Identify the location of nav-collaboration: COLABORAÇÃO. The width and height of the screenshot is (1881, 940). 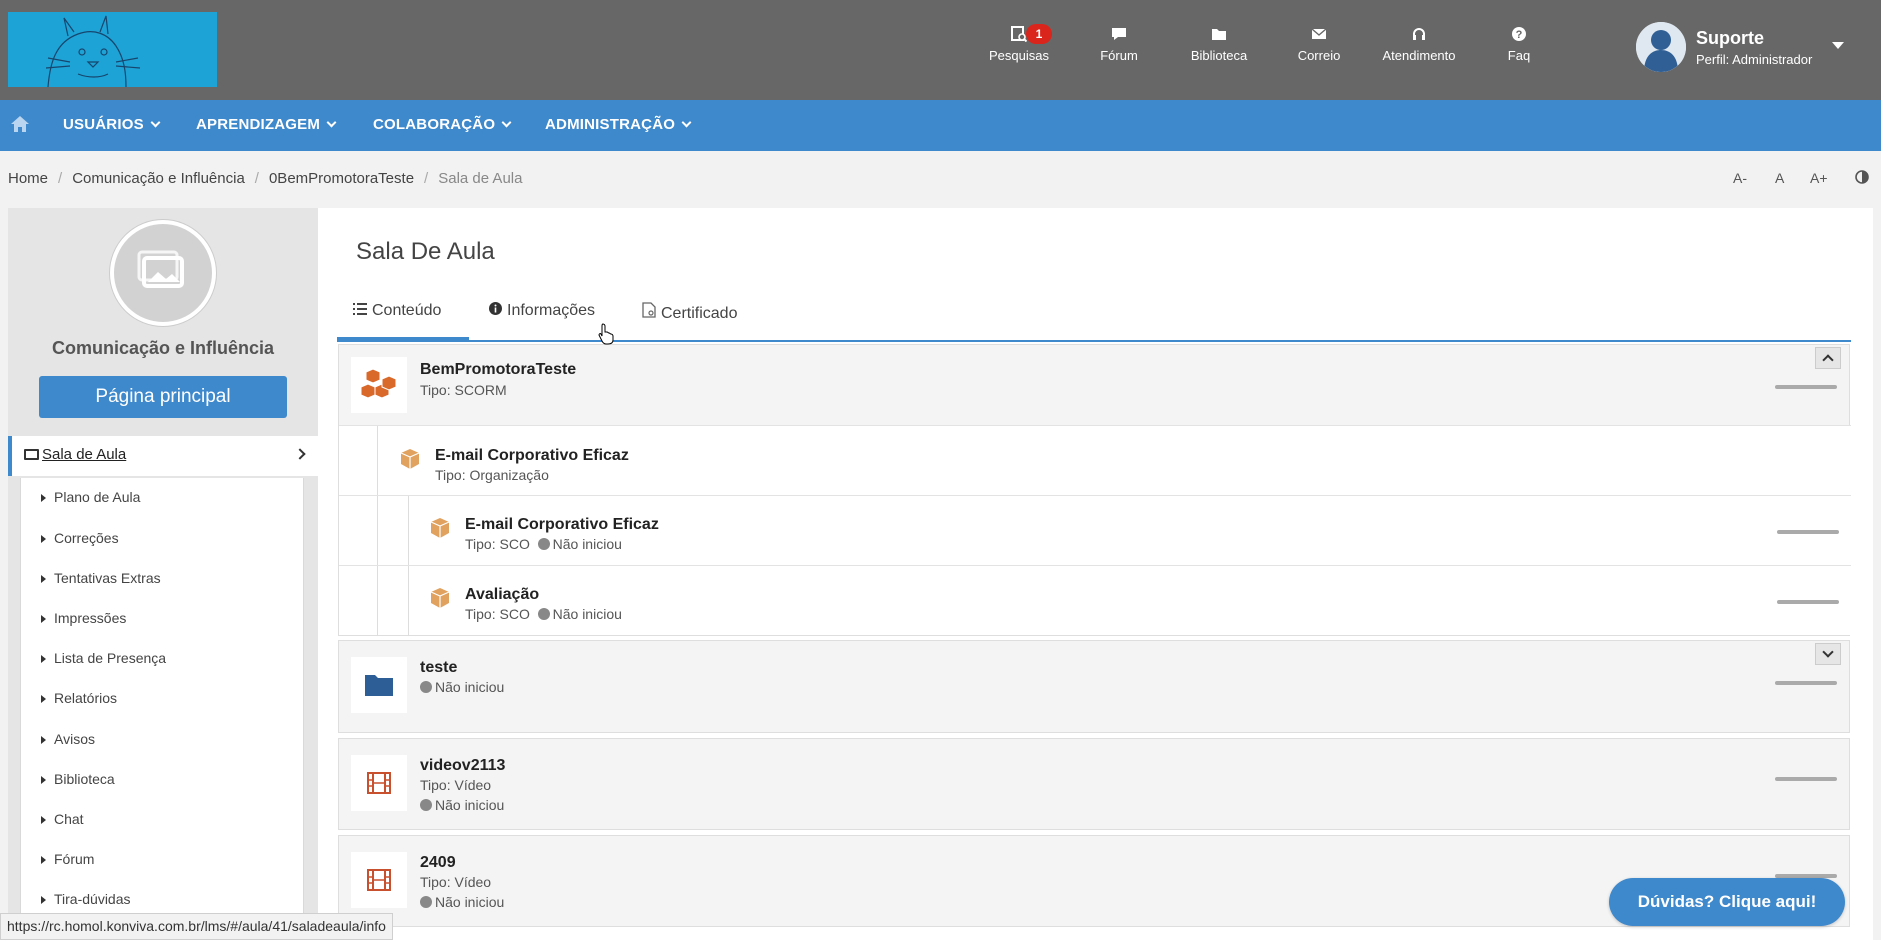
(442, 124).